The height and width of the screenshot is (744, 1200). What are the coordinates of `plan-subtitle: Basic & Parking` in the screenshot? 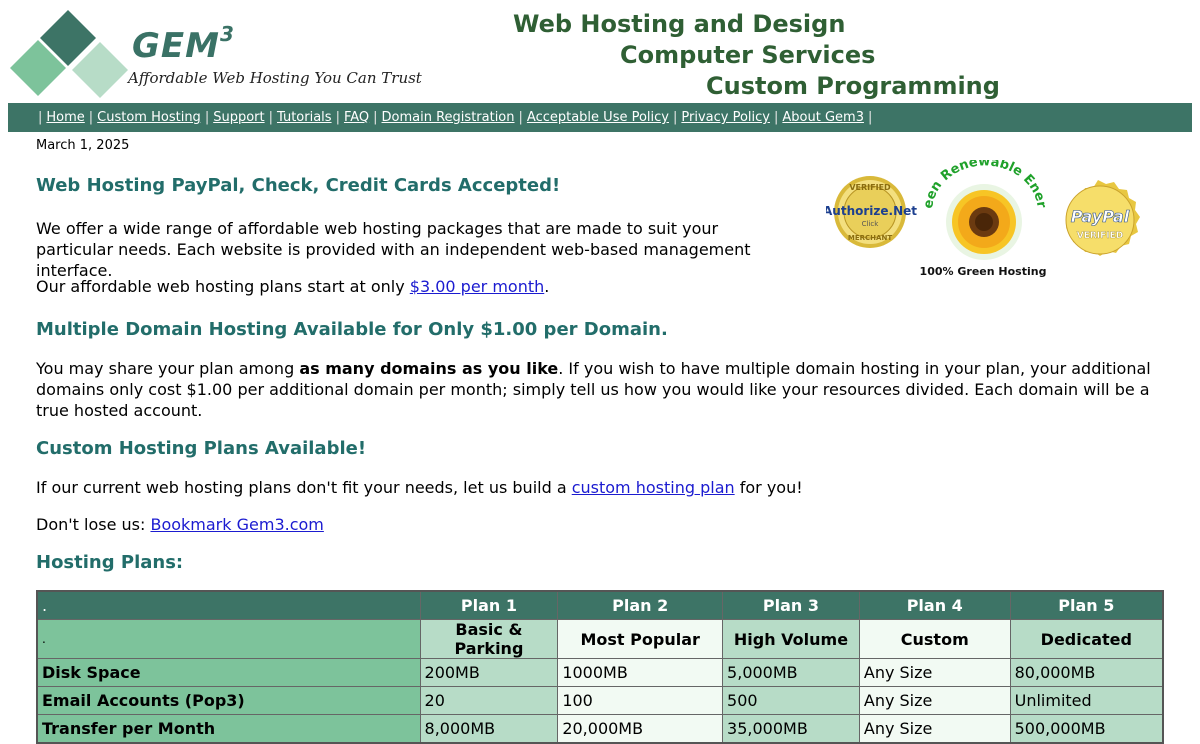 It's located at (489, 639).